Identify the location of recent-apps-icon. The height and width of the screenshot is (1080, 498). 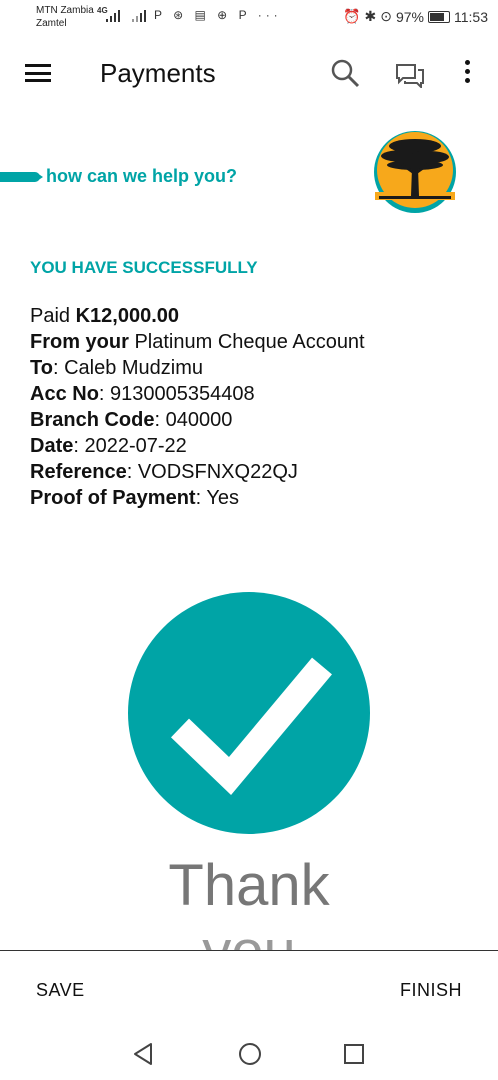
(354, 1054).